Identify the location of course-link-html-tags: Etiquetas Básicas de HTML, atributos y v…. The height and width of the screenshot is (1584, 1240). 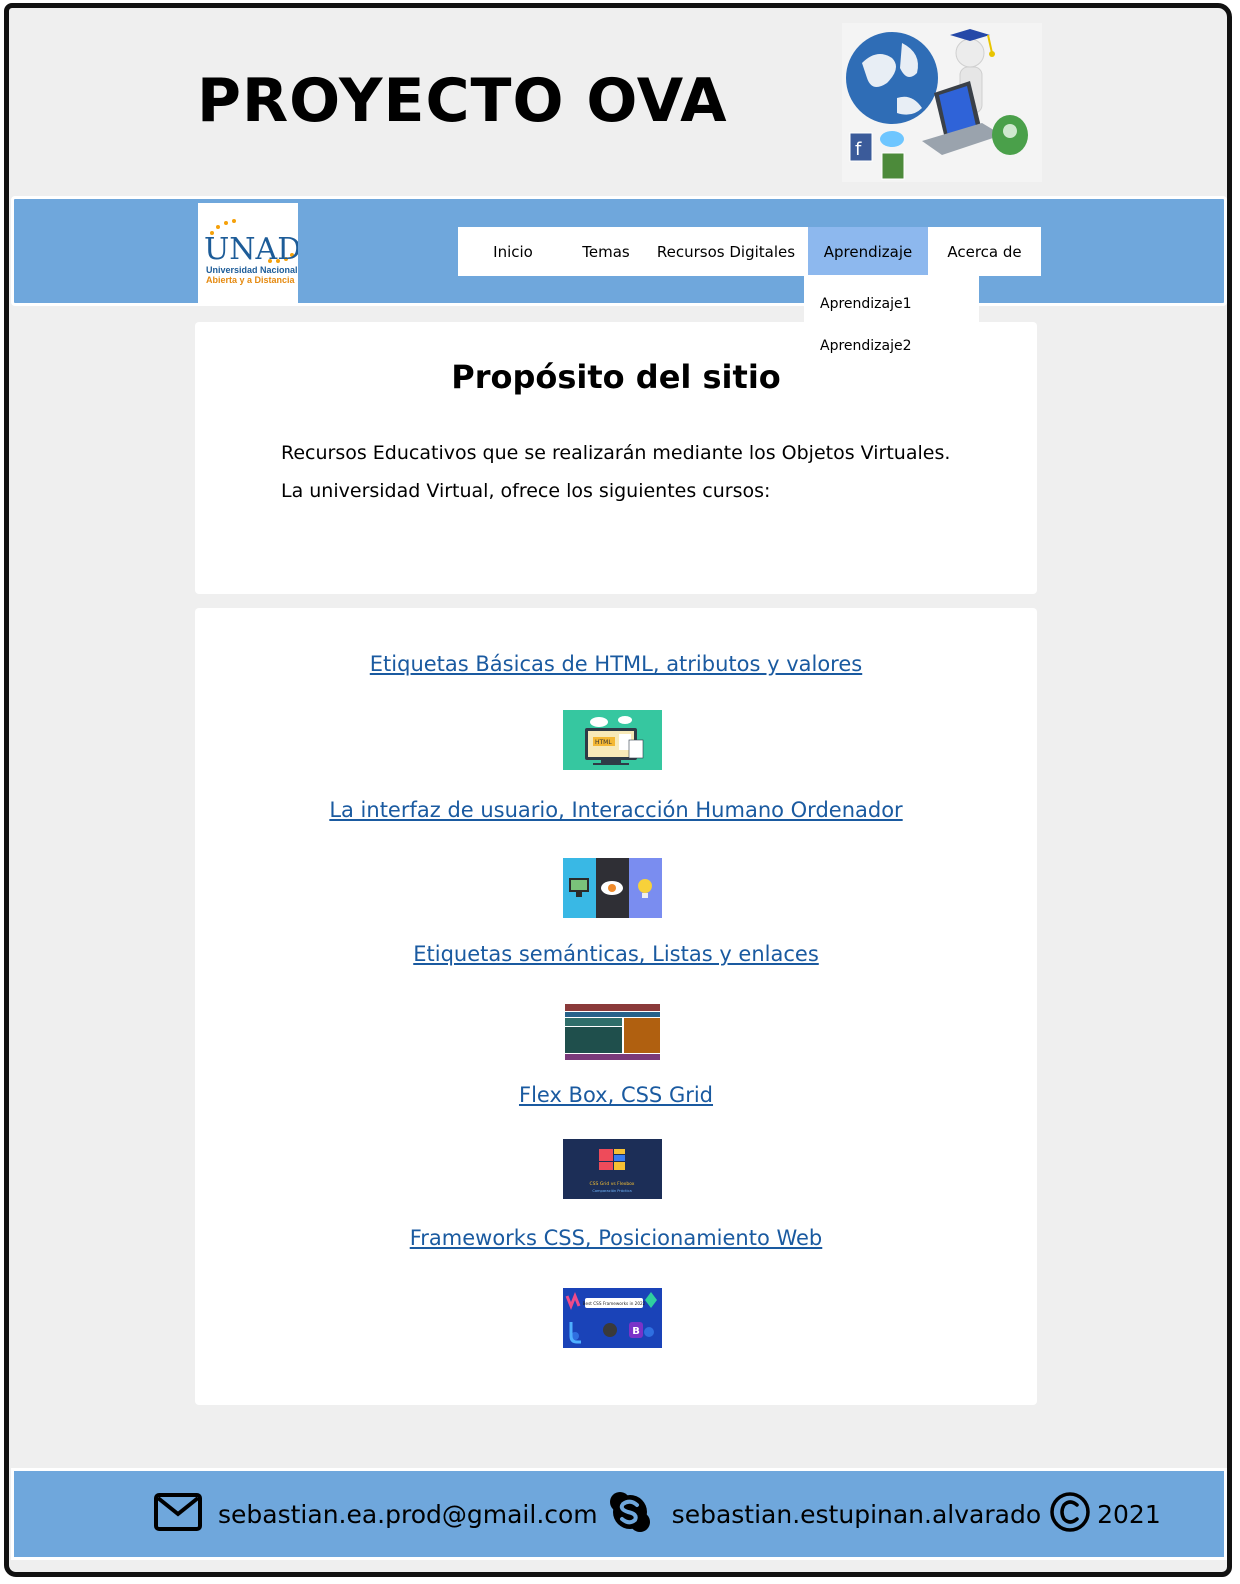
(616, 664).